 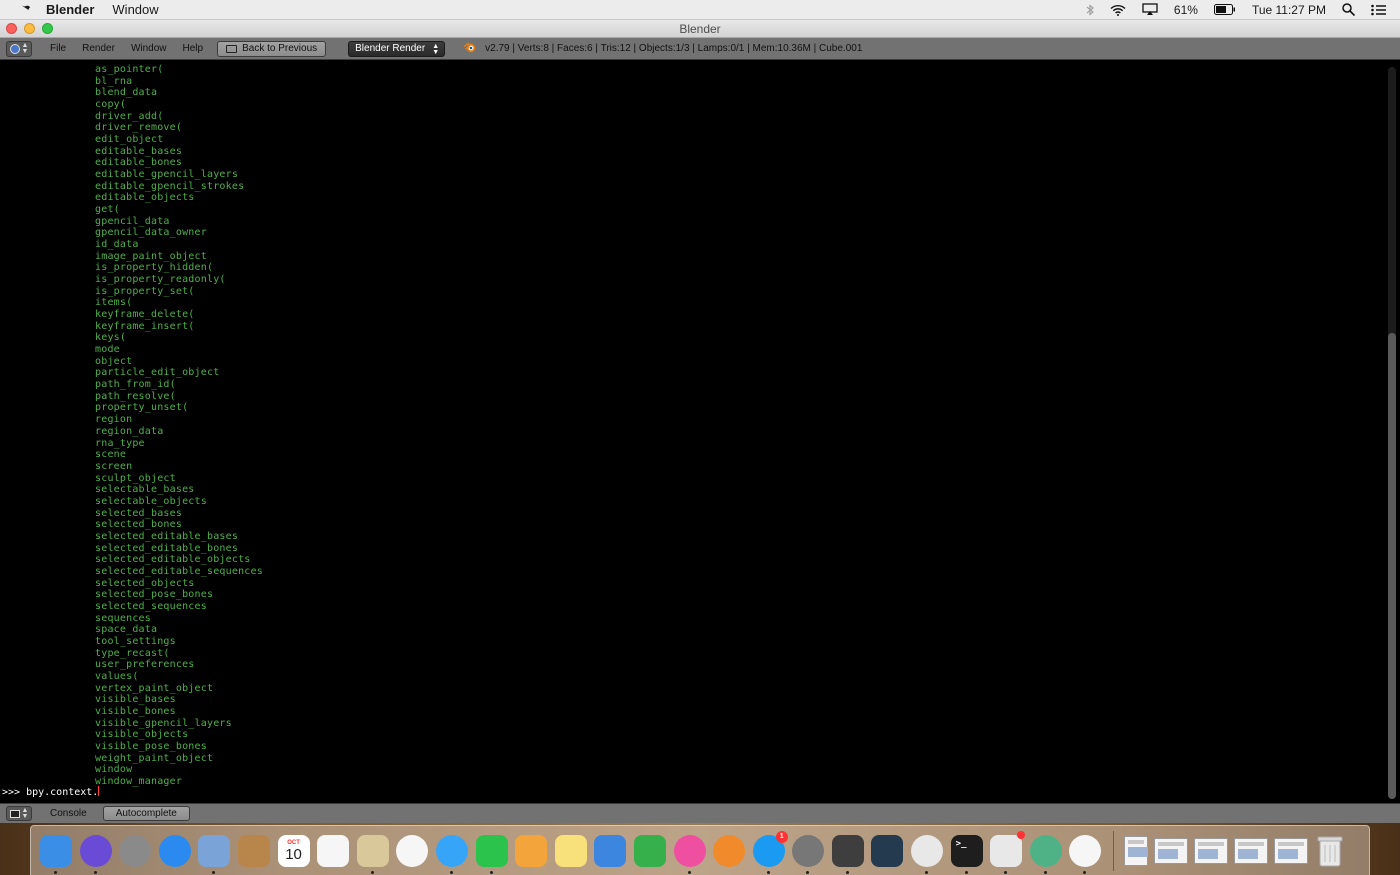 I want to click on menubar-window-menu: Window, so click(x=135, y=9).